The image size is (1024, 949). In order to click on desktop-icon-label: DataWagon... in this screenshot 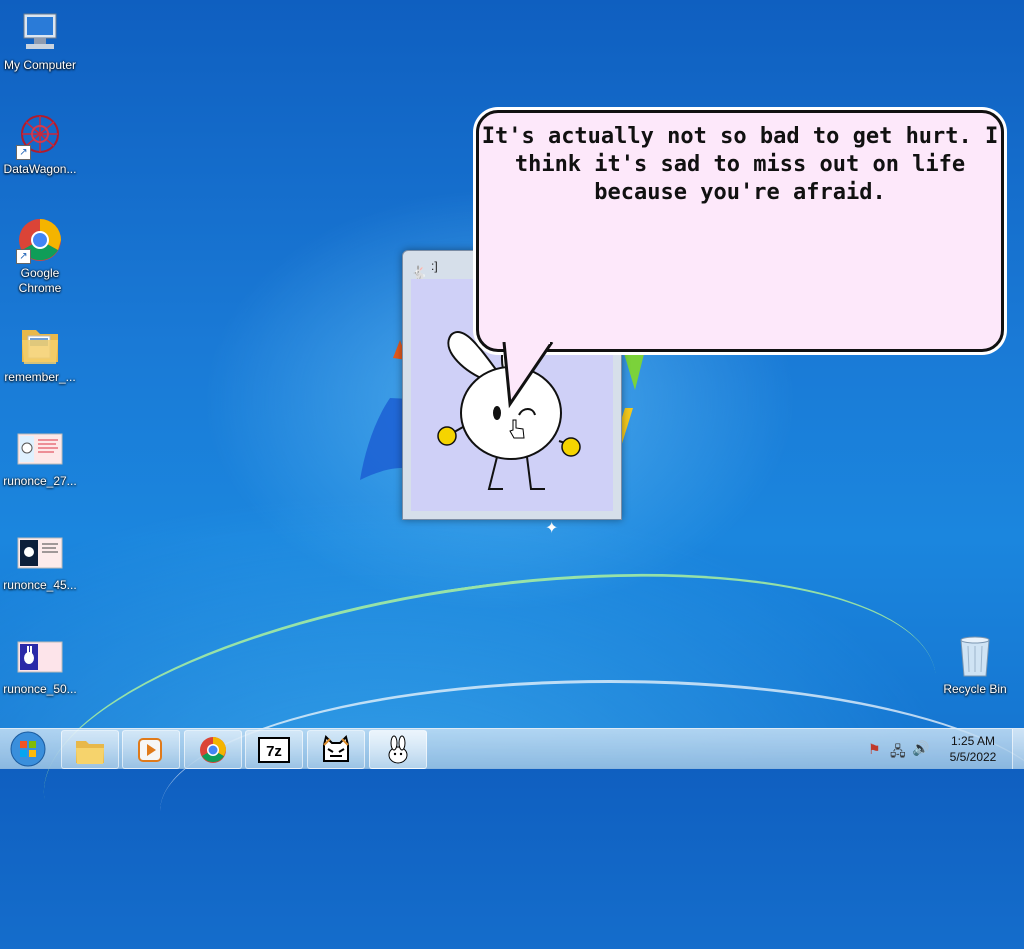, I will do `click(40, 169)`.